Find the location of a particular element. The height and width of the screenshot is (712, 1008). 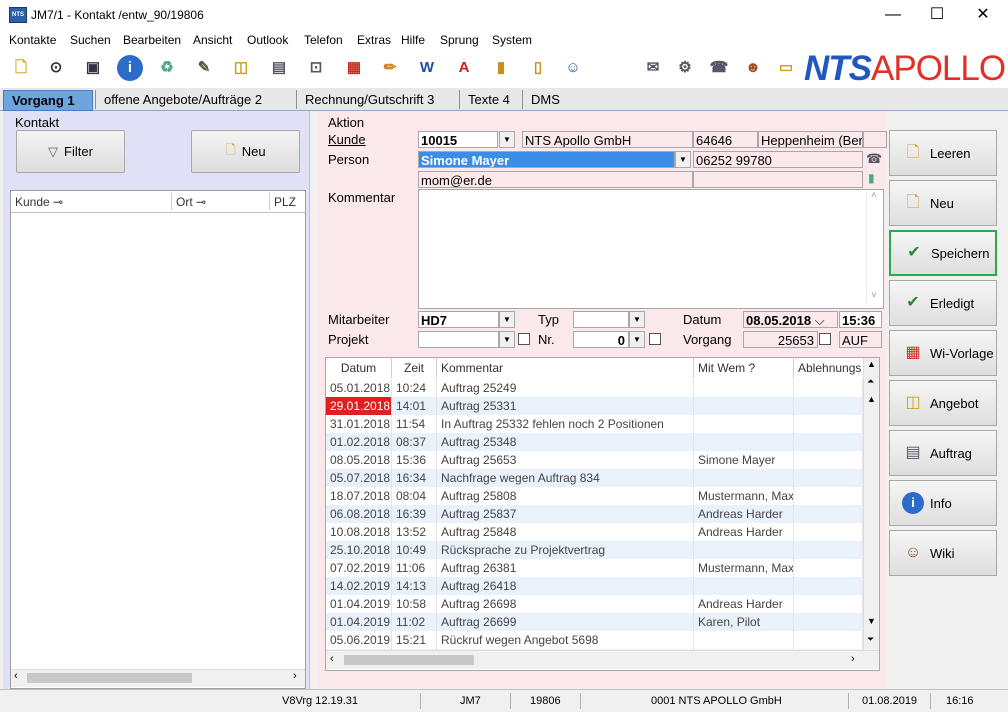

close-button: ✕ is located at coordinates (983, 15).